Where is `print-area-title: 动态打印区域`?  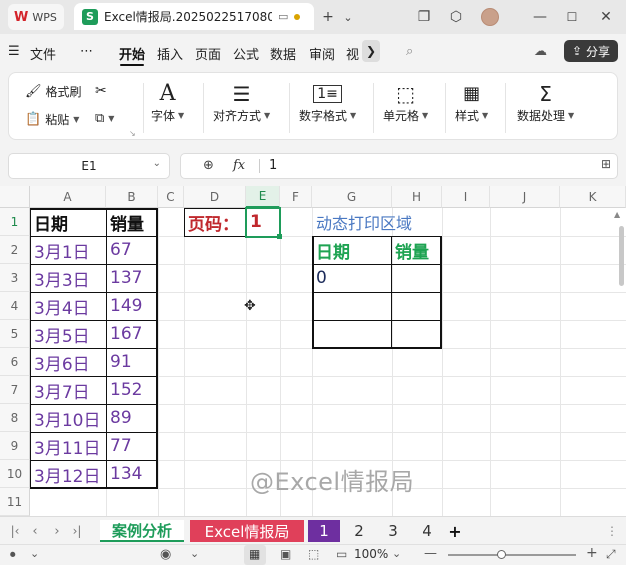 print-area-title: 动态打印区域 is located at coordinates (378, 222).